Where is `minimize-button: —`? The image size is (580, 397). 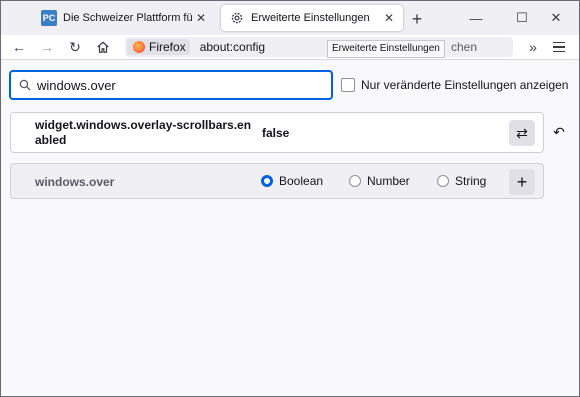
minimize-button: — is located at coordinates (476, 18).